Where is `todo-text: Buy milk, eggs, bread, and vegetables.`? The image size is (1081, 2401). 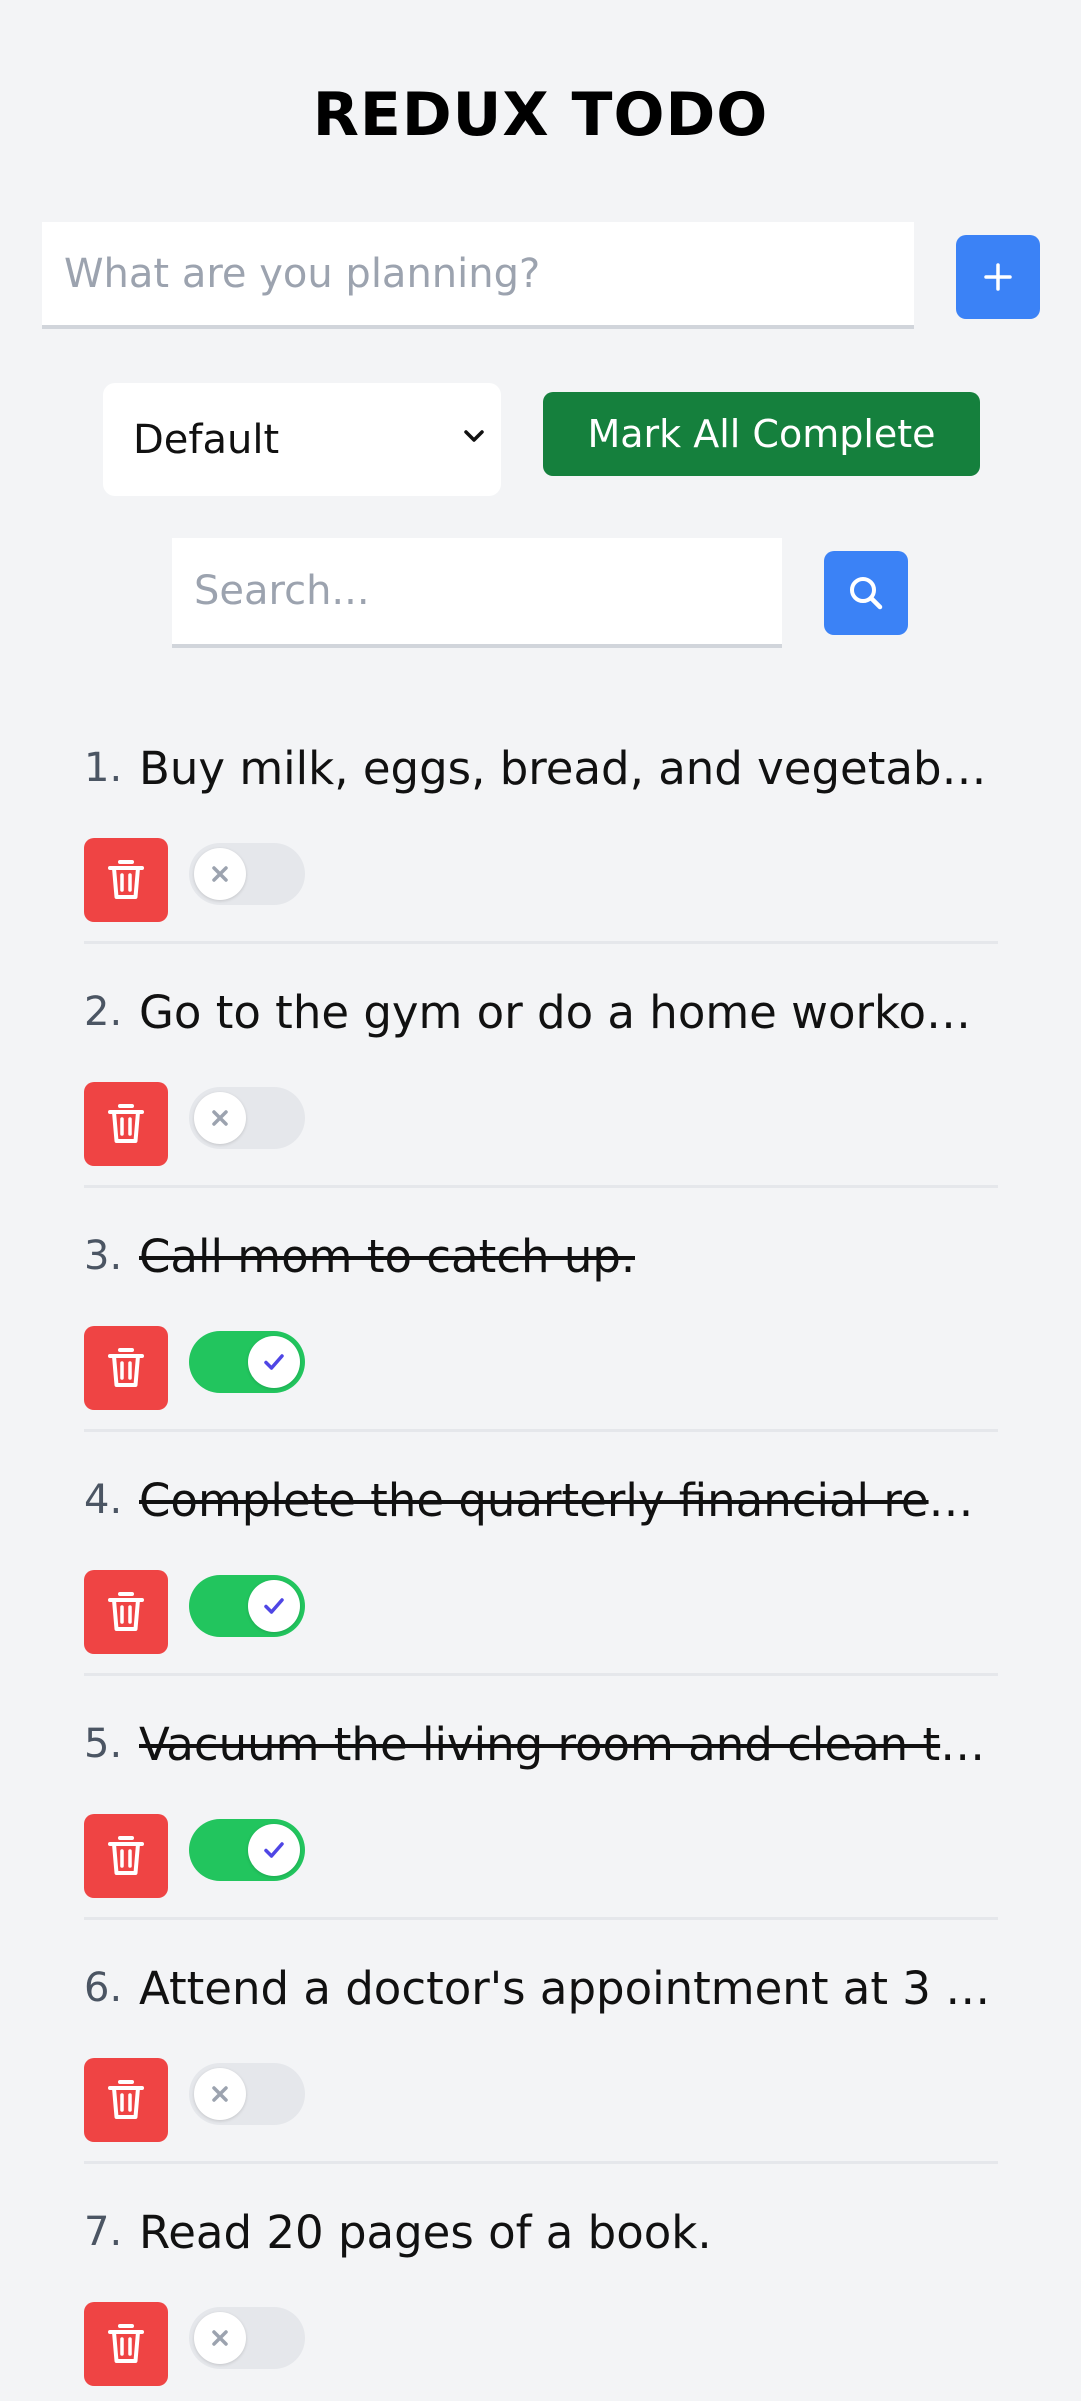
todo-text: Buy milk, eggs, bread, and vegetables. is located at coordinates (568, 768).